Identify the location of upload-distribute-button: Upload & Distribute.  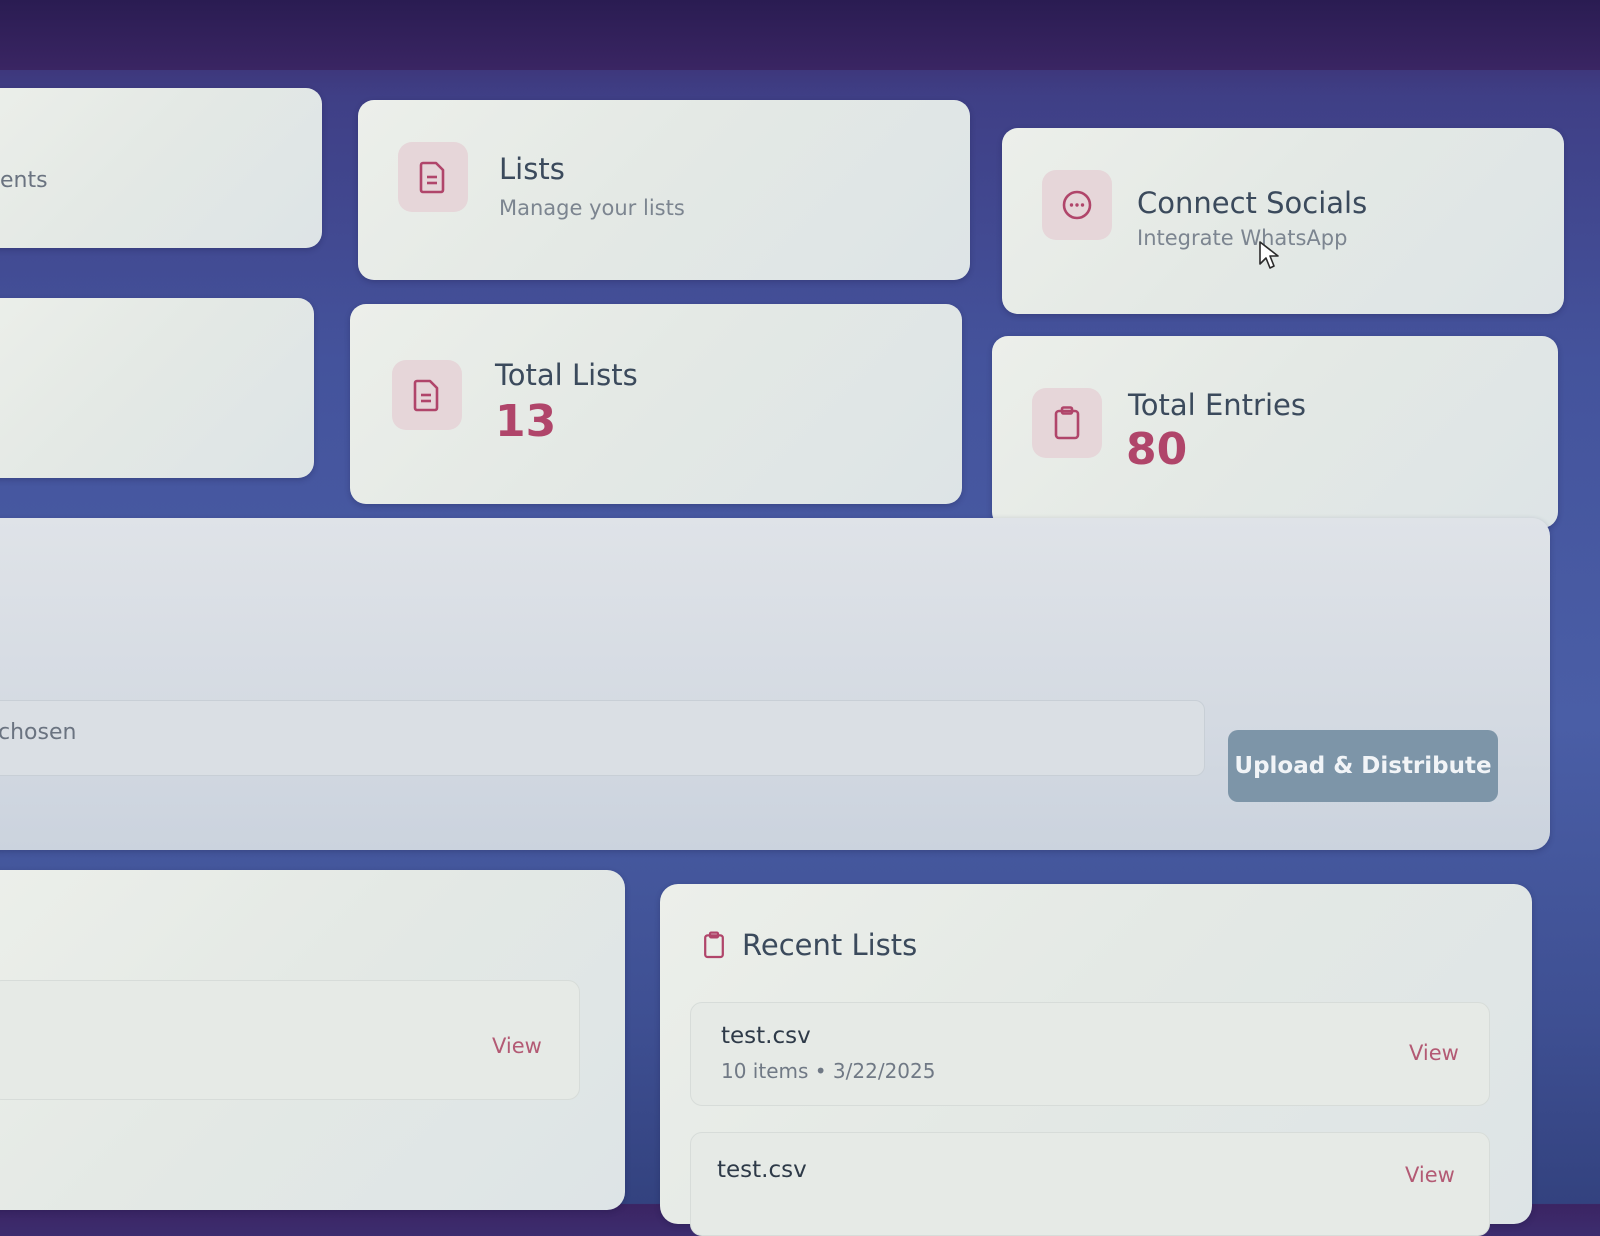
(1363, 766).